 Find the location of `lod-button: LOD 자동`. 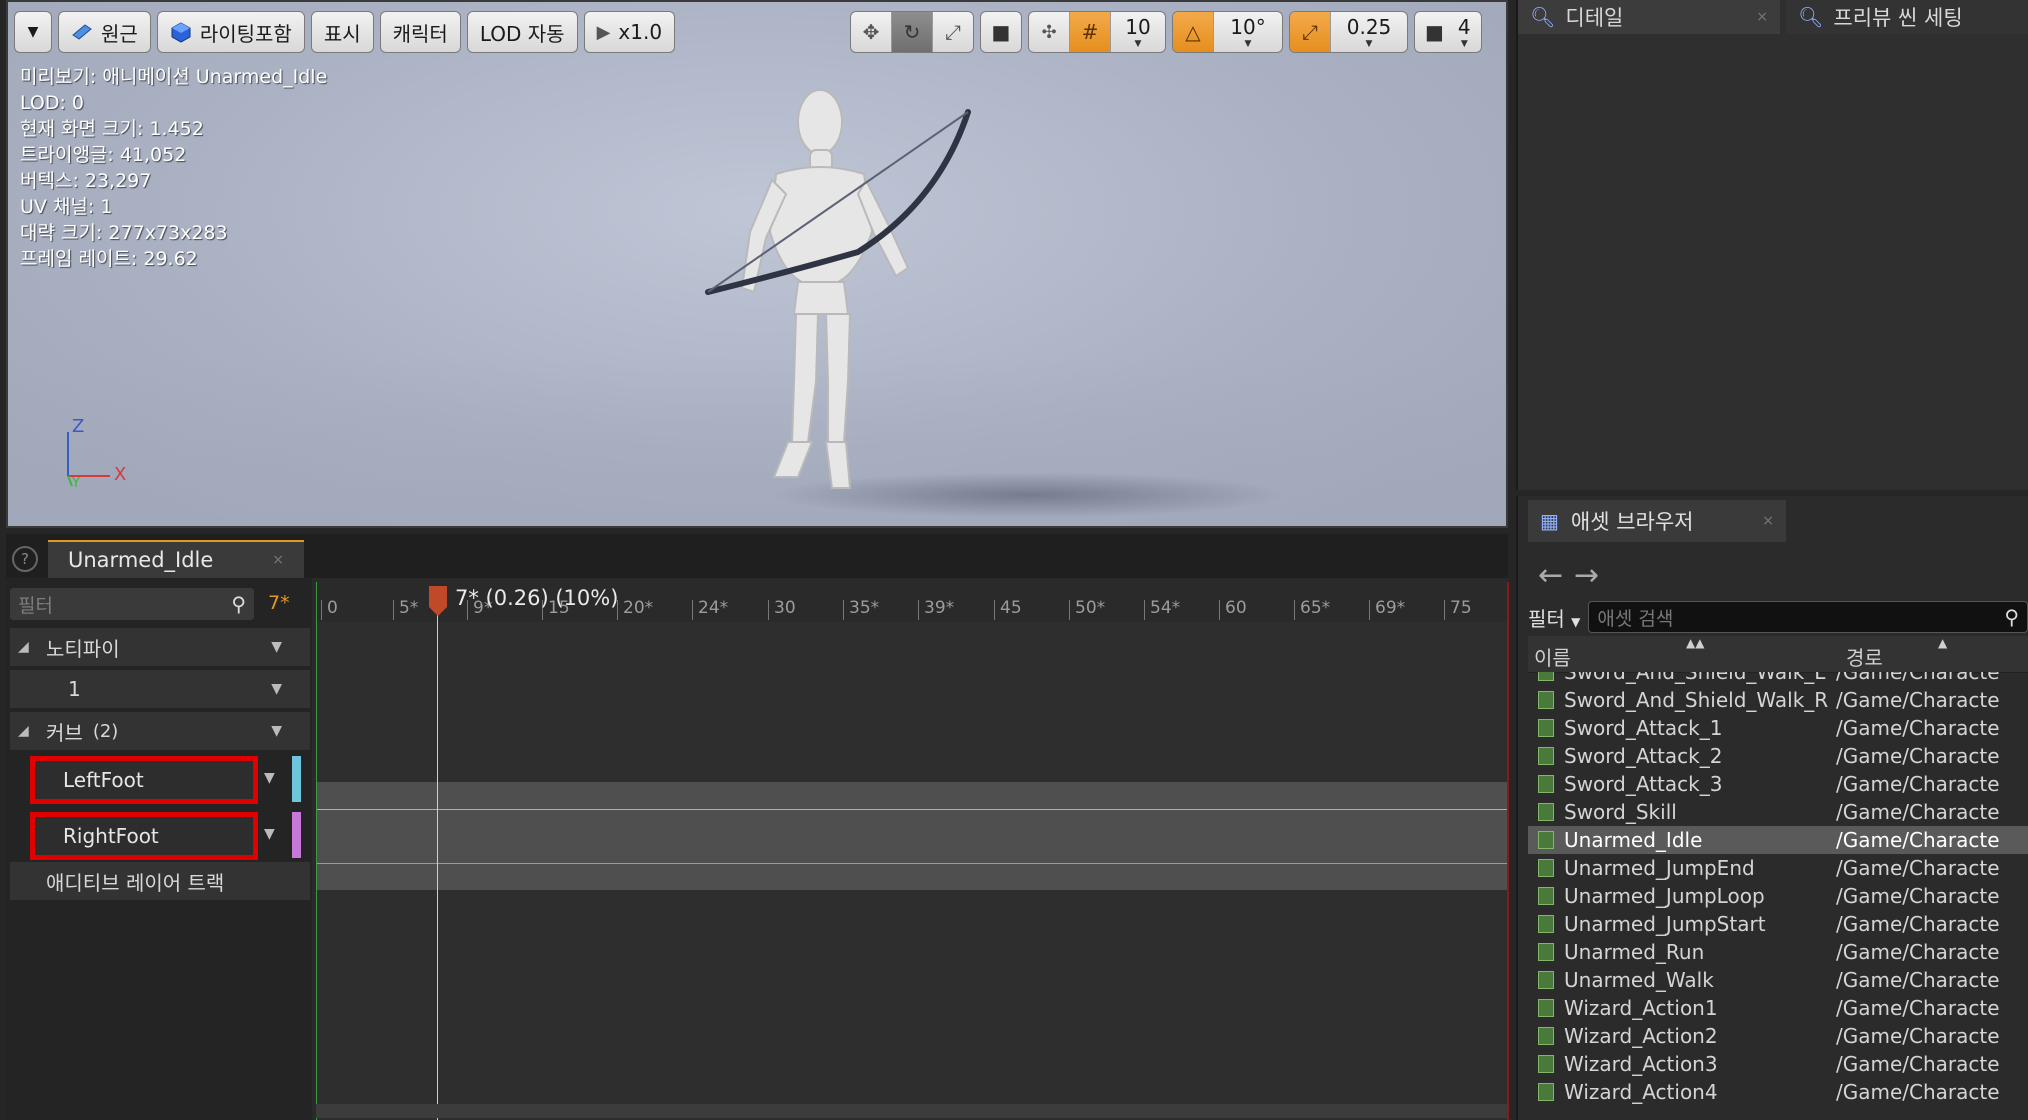

lod-button: LOD 자동 is located at coordinates (522, 32).